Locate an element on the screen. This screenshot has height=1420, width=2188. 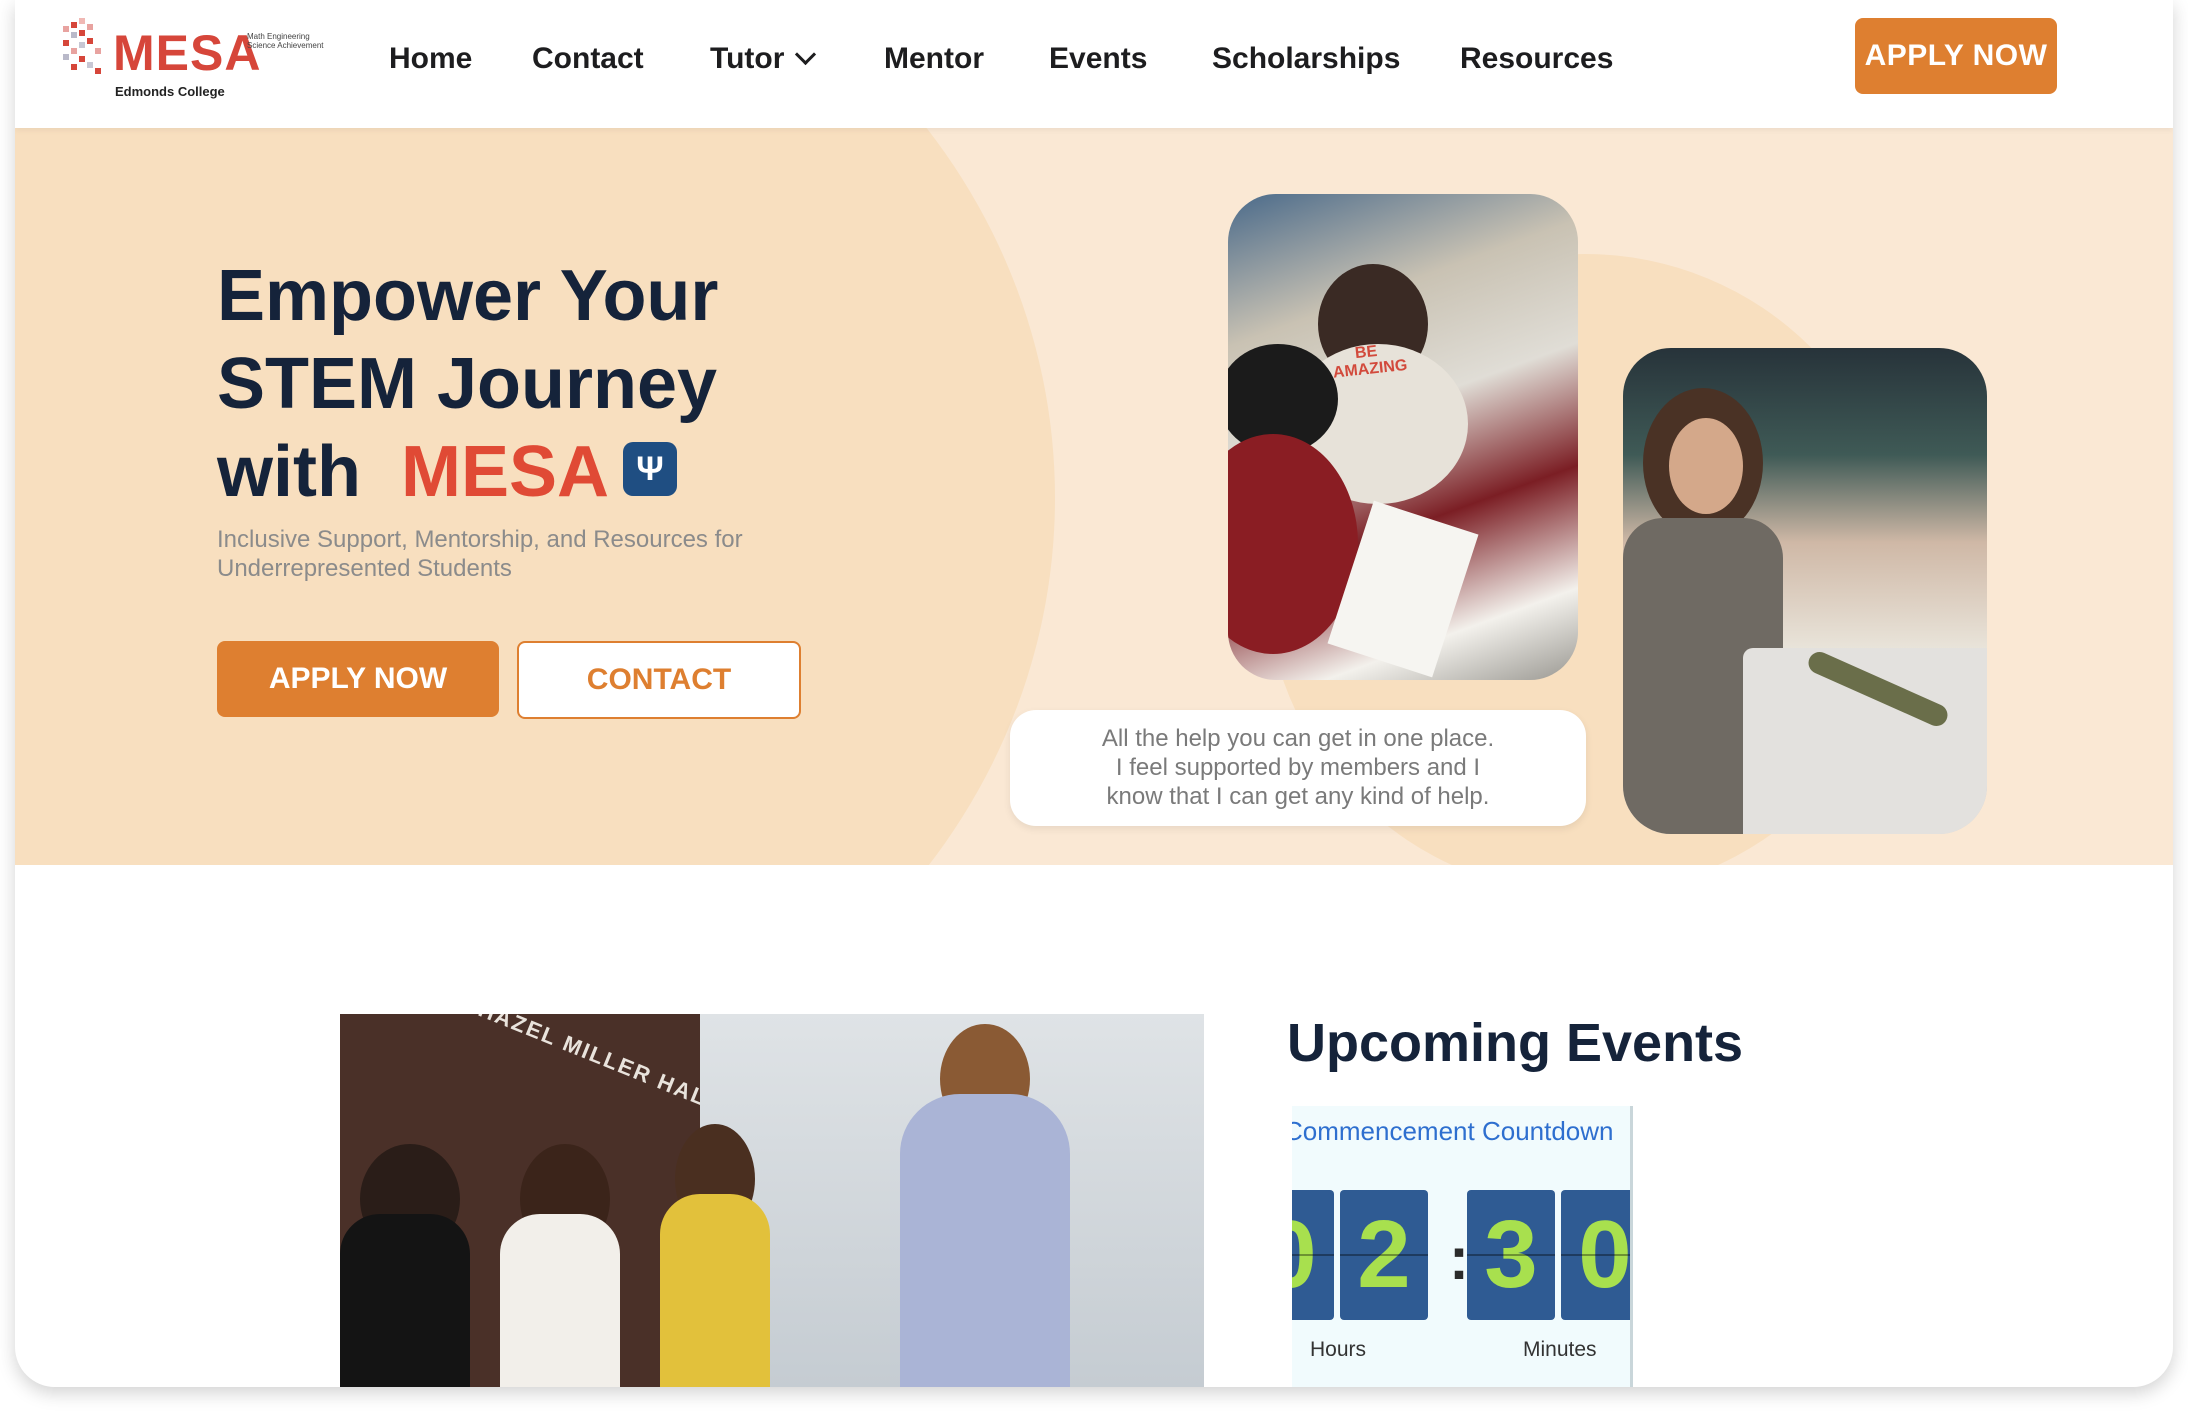
quote-line1: All the help you can get in one place. is located at coordinates (1298, 738).